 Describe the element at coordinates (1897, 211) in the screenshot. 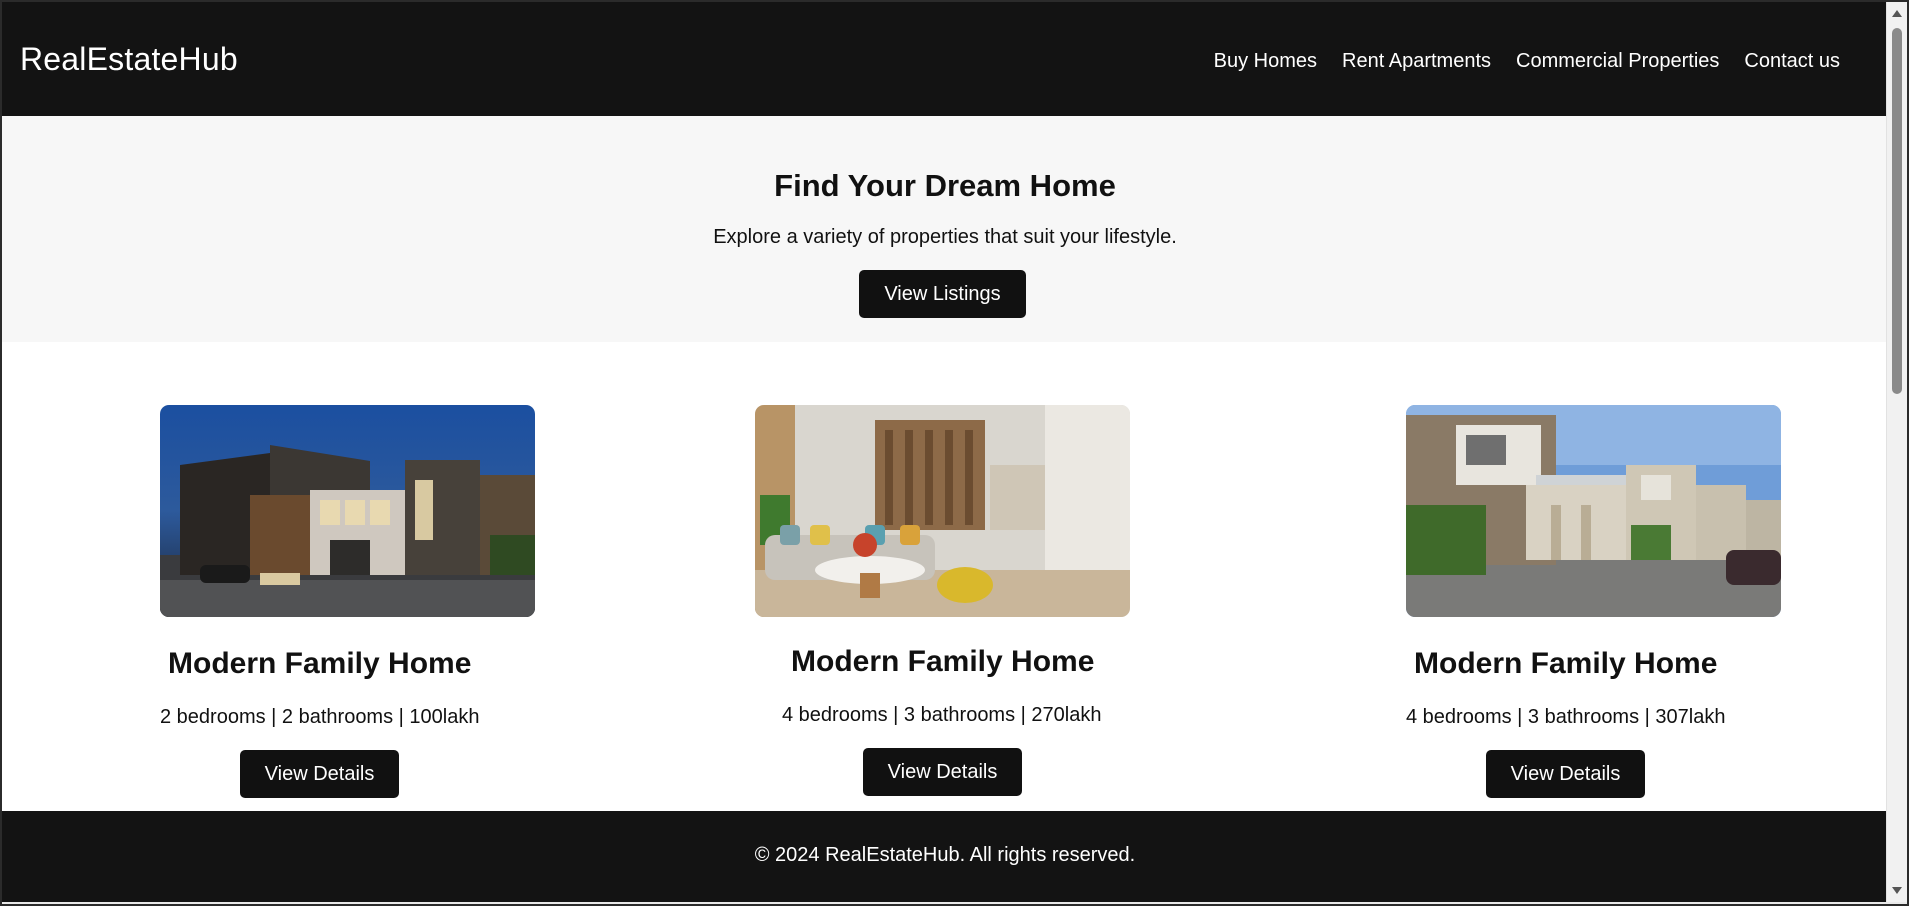

I see `scrollbar-thumb` at that location.